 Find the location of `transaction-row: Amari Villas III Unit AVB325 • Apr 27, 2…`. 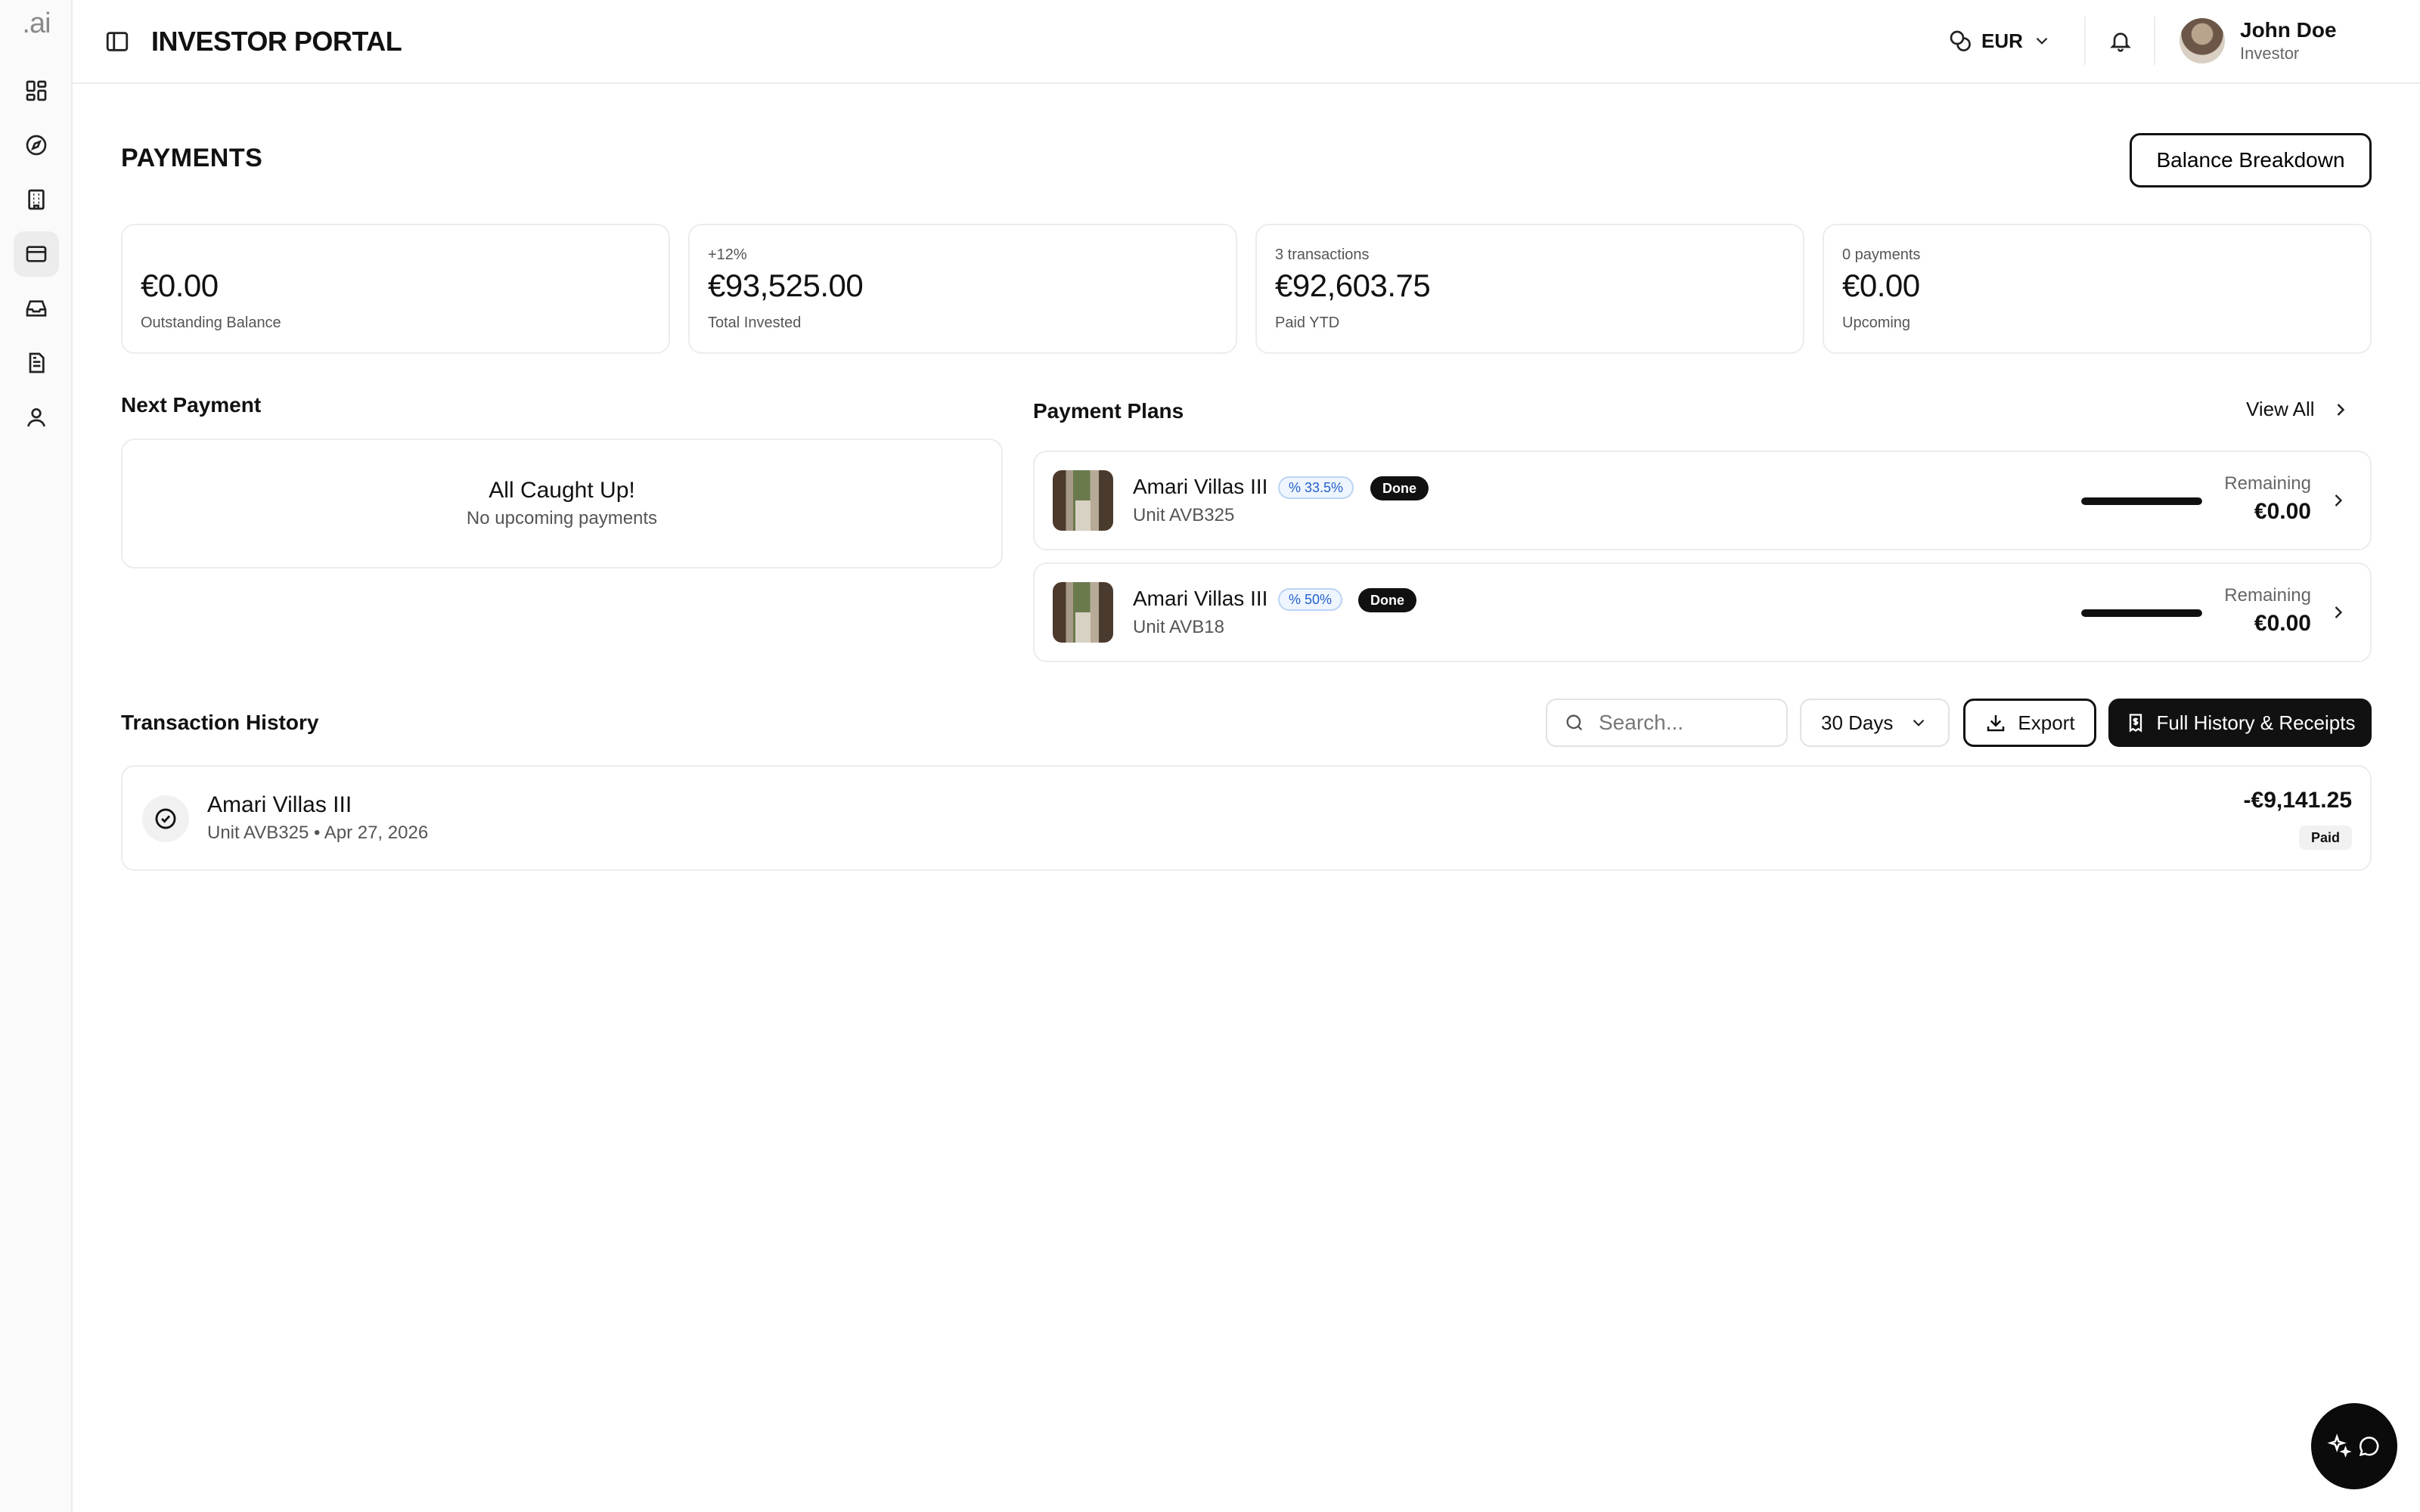

transaction-row: Amari Villas III Unit AVB325 • Apr 27, 2… is located at coordinates (1246, 818).